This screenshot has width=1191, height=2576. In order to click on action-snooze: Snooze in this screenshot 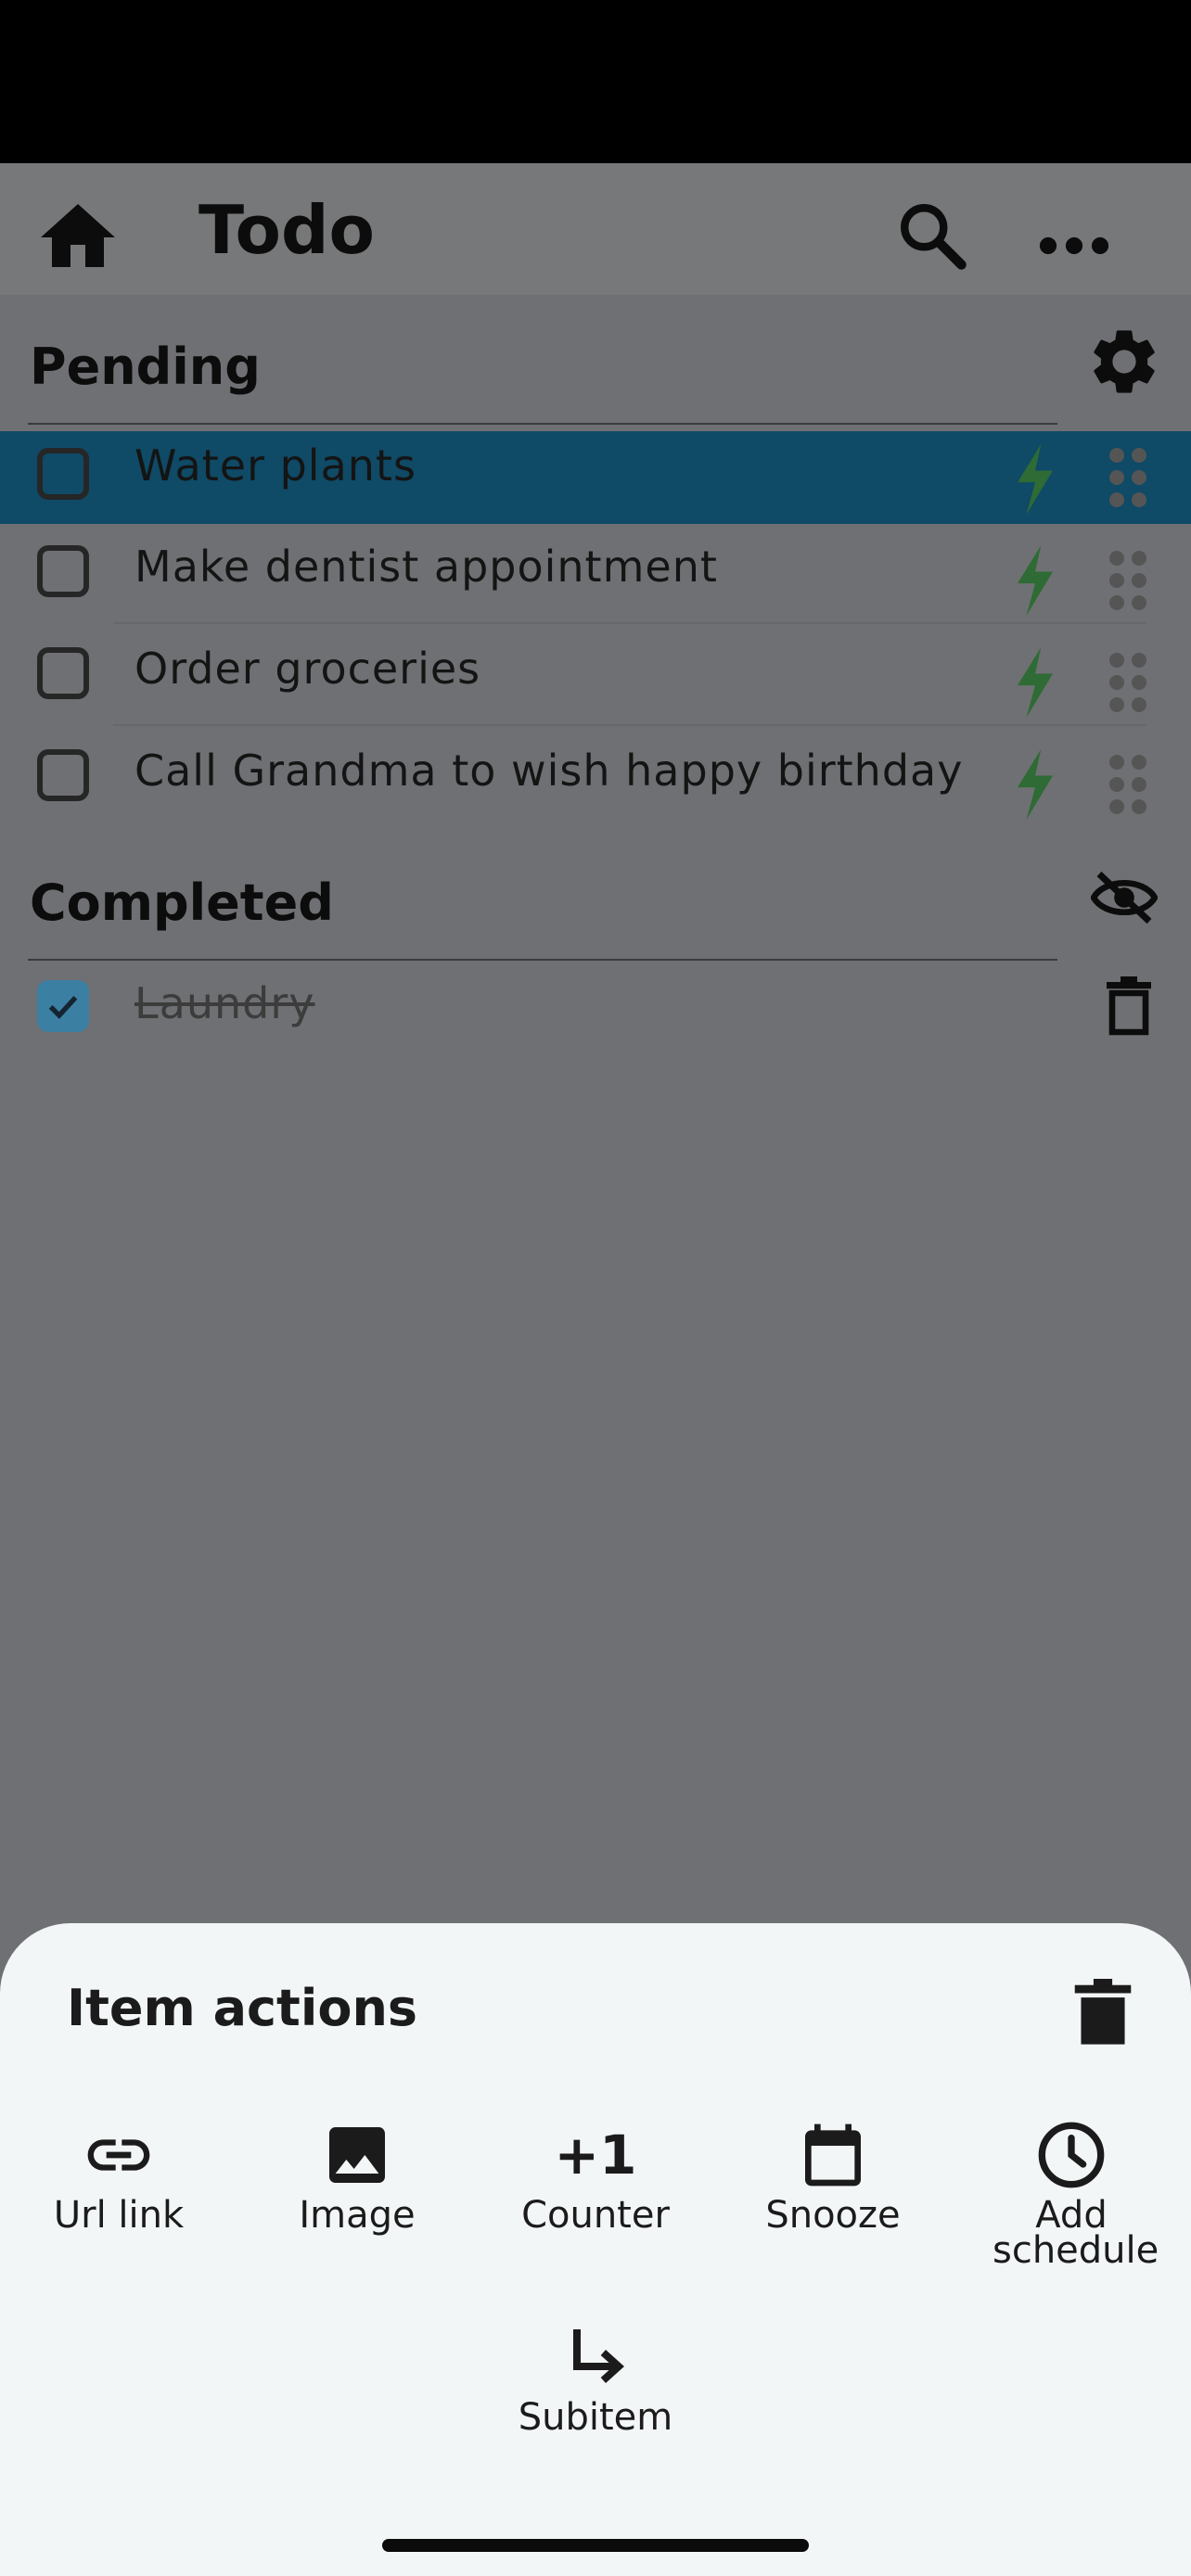, I will do `click(833, 2178)`.